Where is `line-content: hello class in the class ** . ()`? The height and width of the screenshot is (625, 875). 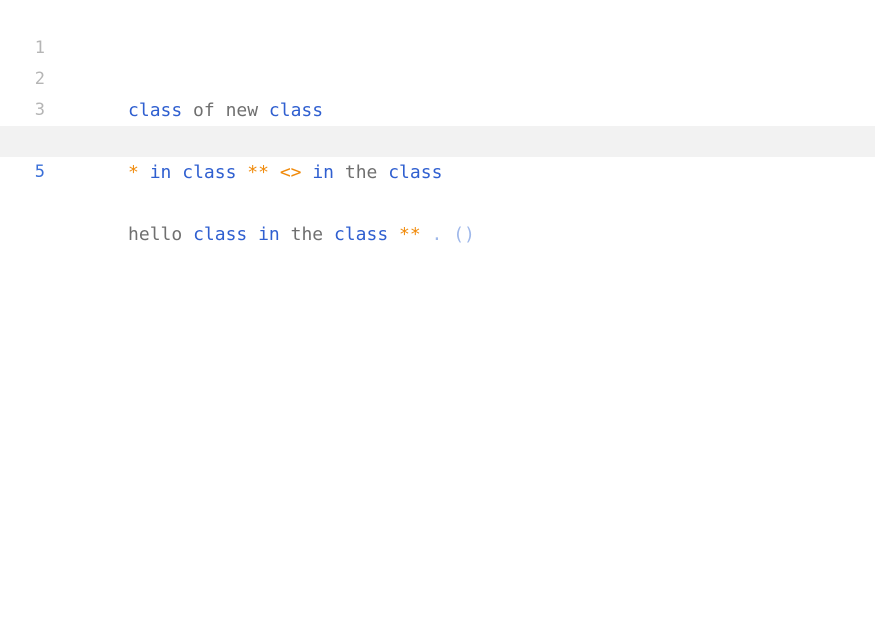 line-content: hello class in the class ** . () is located at coordinates (269, 234).